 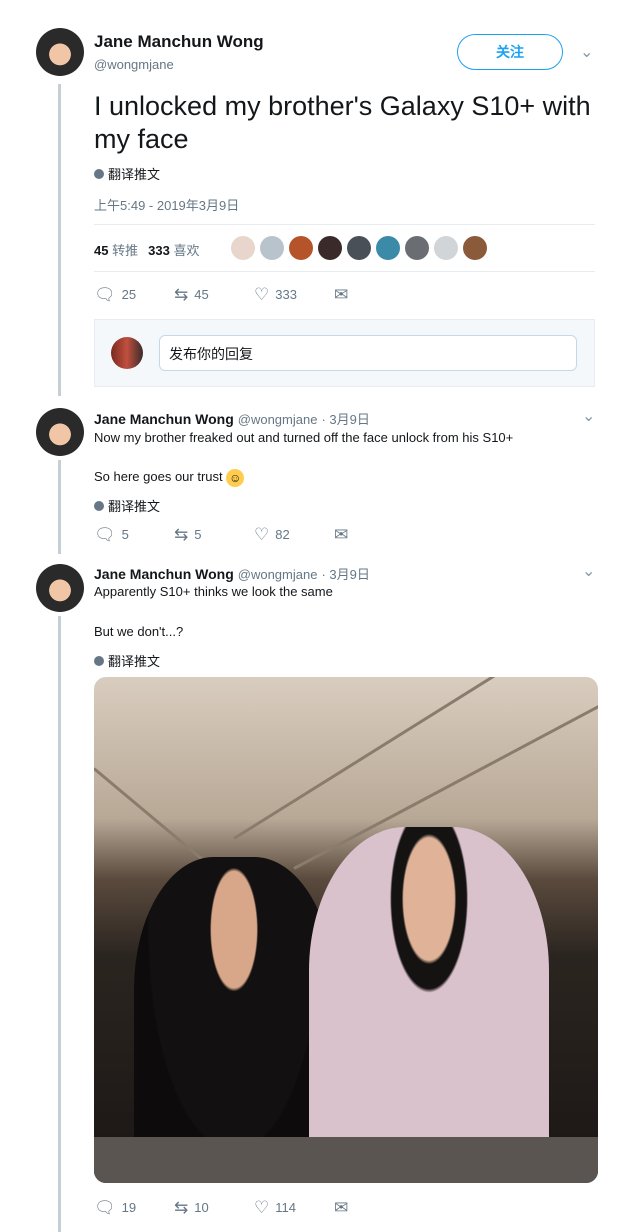 What do you see at coordinates (158, 476) in the screenshot?
I see `tweet-text-line-2: So here goes our trust` at bounding box center [158, 476].